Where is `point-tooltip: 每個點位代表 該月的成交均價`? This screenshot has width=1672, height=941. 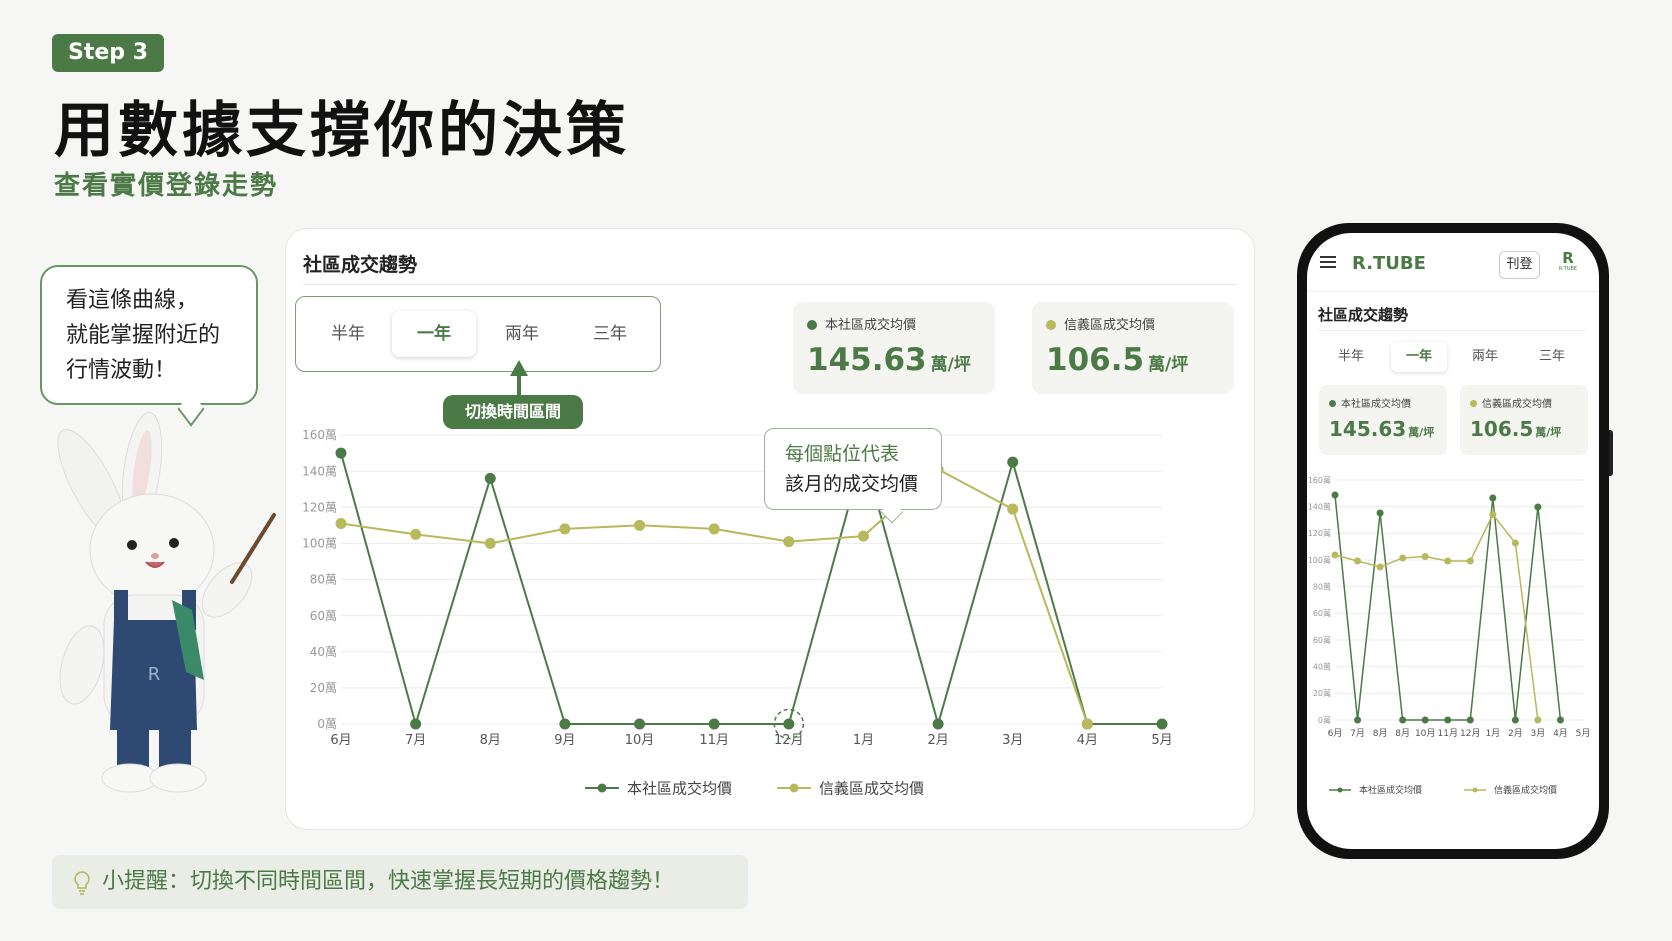
point-tooltip: 每個點位代表 該月的成交均價 is located at coordinates (853, 469).